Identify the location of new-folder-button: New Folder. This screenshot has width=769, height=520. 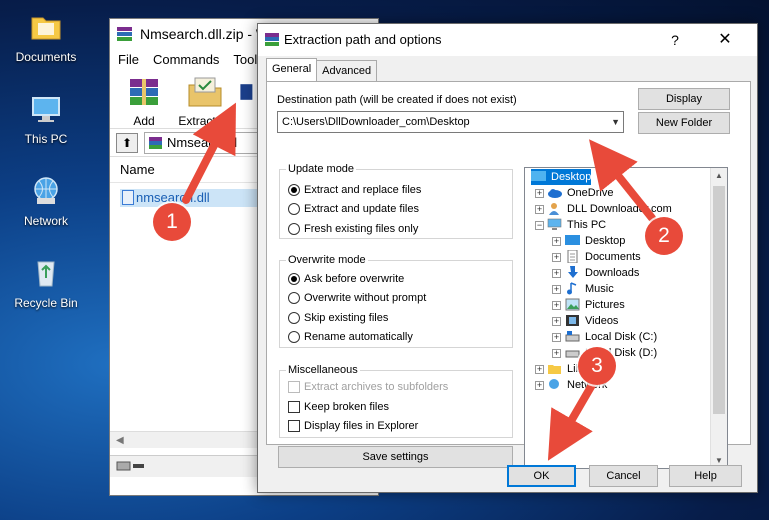
(684, 123).